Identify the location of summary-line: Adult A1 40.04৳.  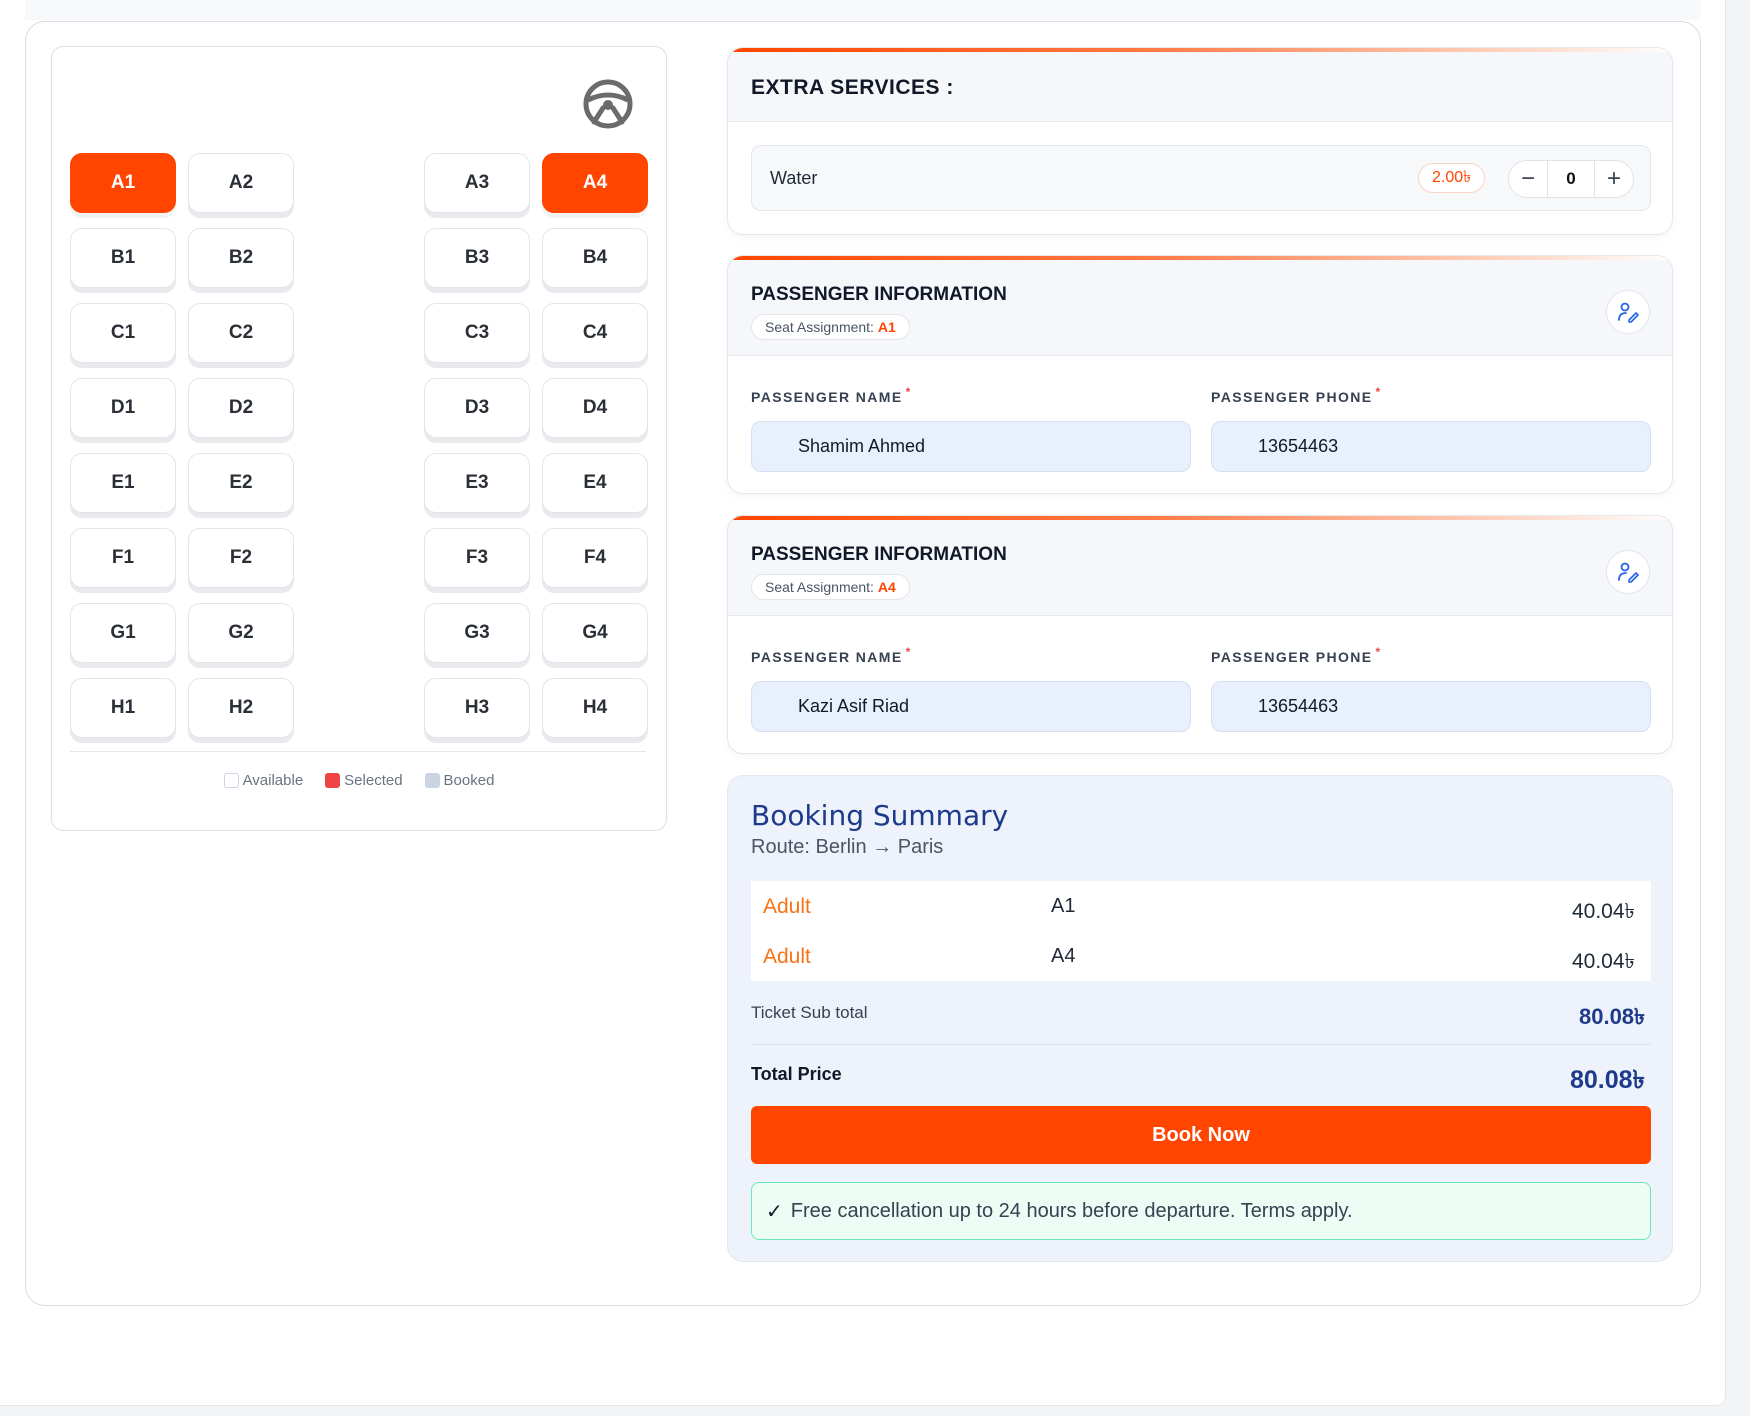
(1201, 906).